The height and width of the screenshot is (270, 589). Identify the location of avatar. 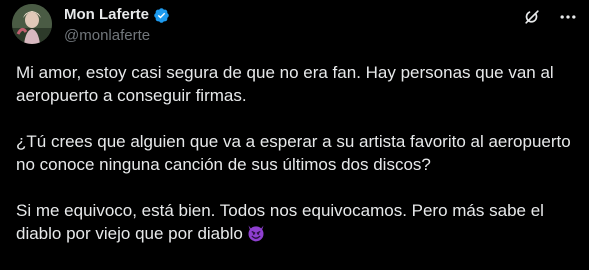
(32, 24).